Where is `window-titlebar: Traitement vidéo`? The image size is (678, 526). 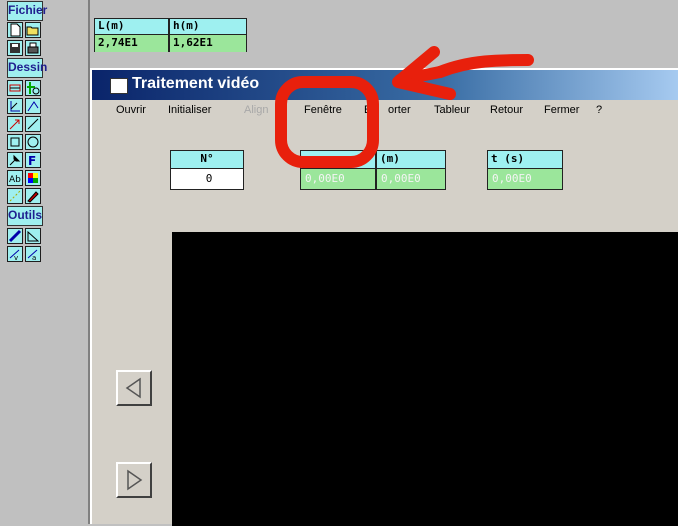
window-titlebar: Traitement vidéo is located at coordinates (385, 85).